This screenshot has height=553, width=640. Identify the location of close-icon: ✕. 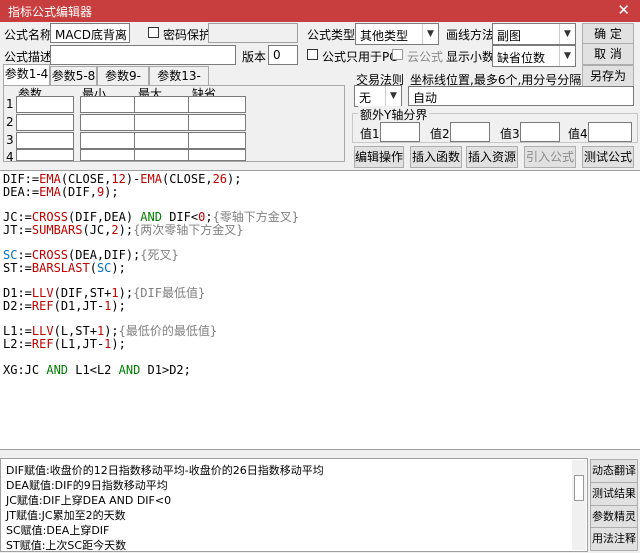
(623, 10).